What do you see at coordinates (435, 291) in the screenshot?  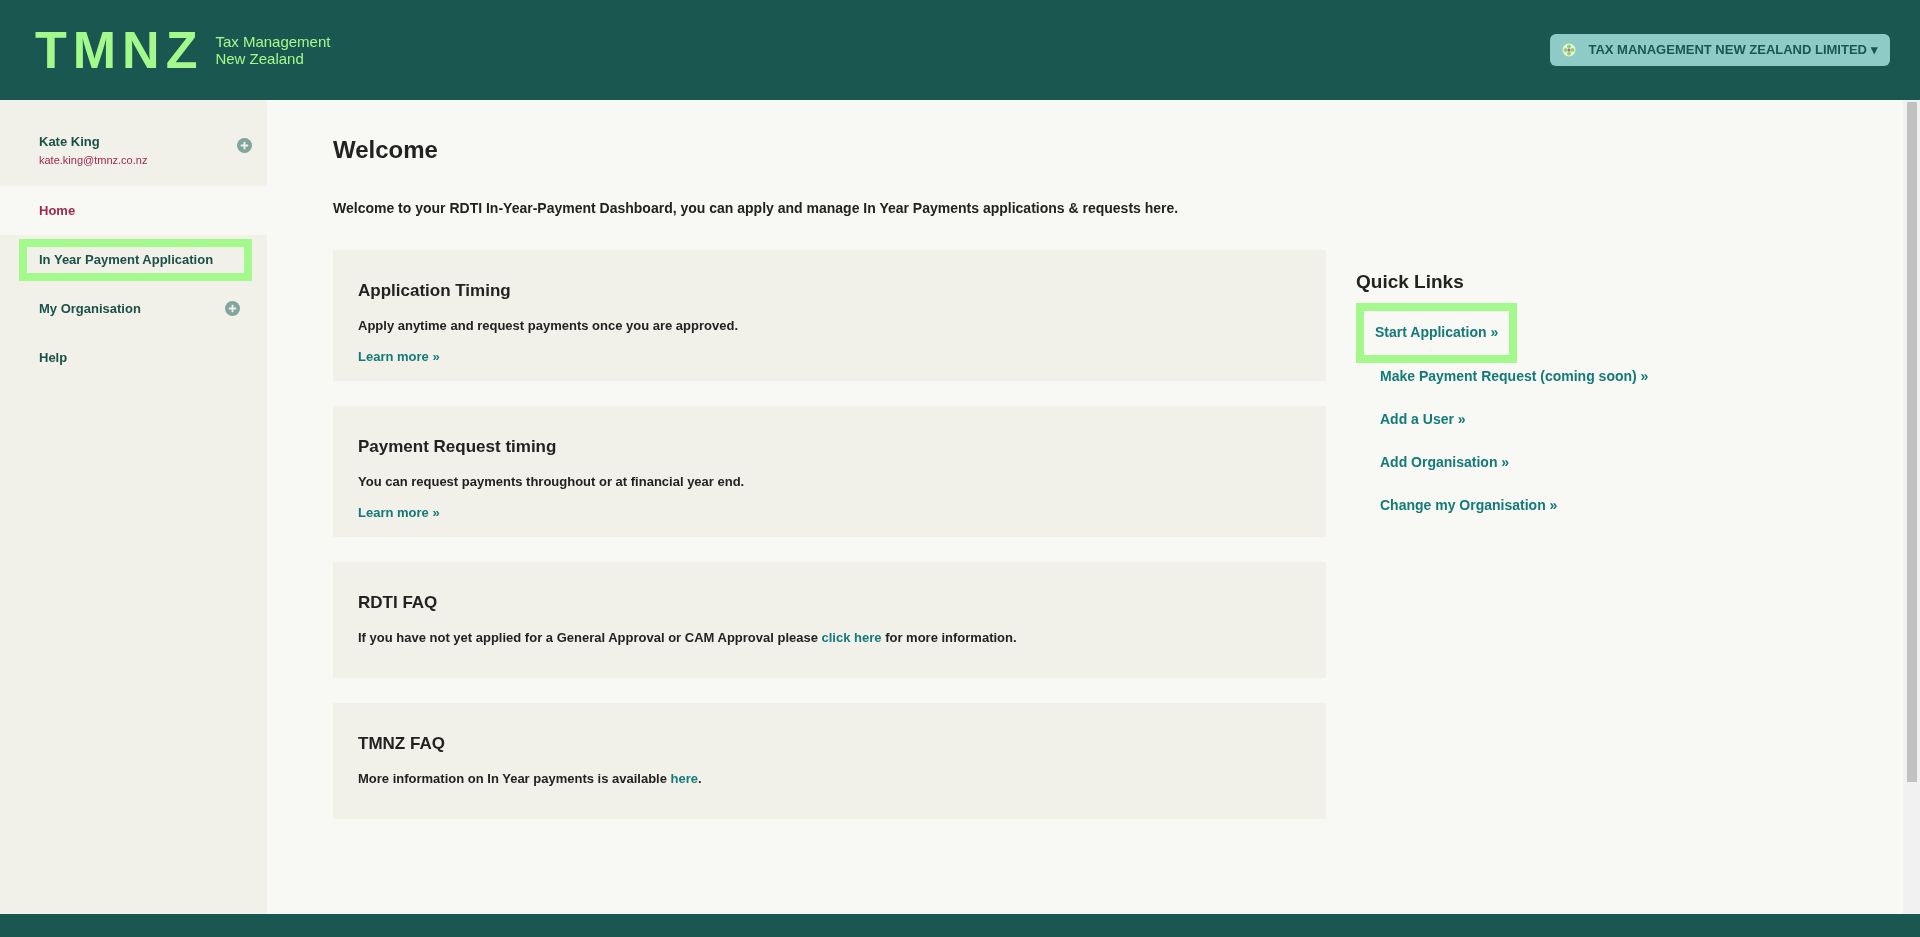 I see `card-title: Application Timing` at bounding box center [435, 291].